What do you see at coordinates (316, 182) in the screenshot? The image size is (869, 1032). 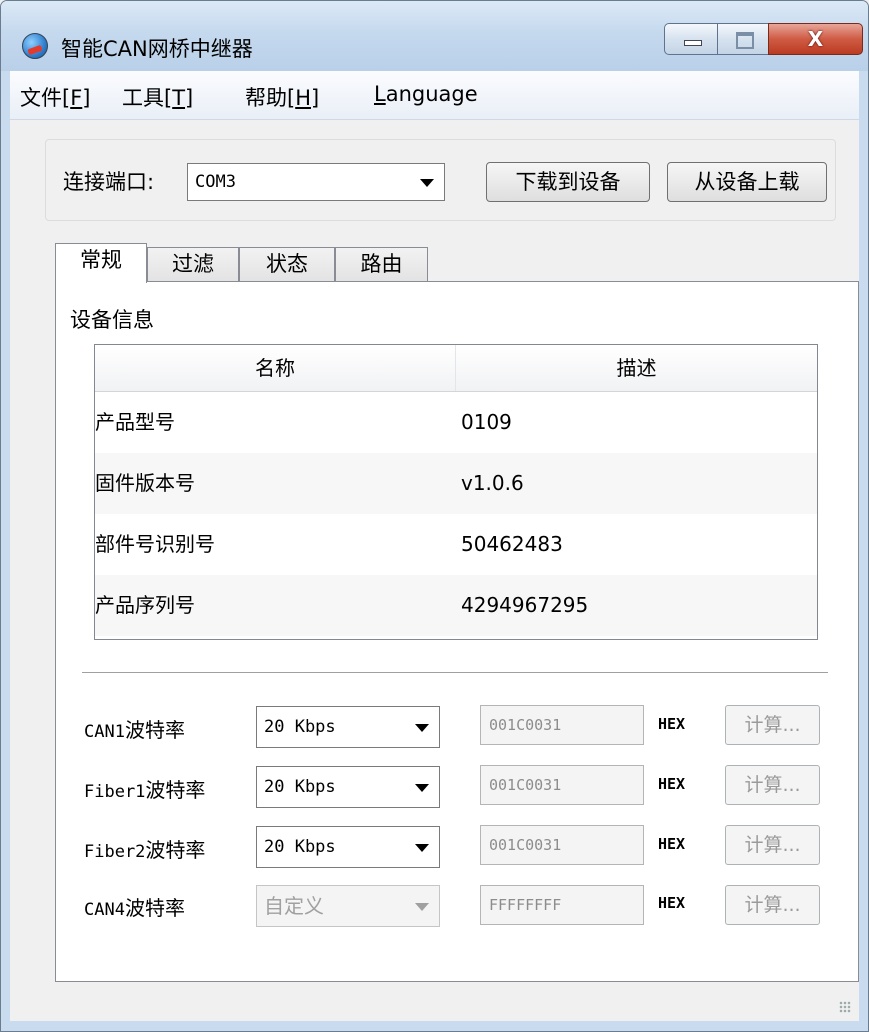 I see `port-select: COM3` at bounding box center [316, 182].